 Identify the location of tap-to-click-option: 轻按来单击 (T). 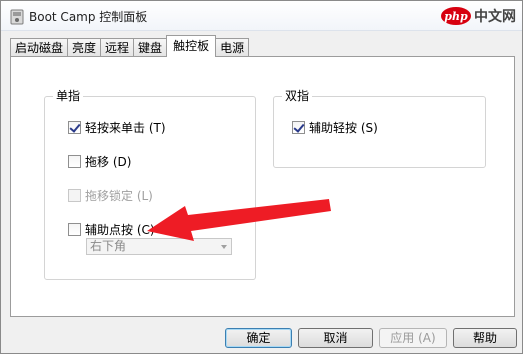
(117, 127).